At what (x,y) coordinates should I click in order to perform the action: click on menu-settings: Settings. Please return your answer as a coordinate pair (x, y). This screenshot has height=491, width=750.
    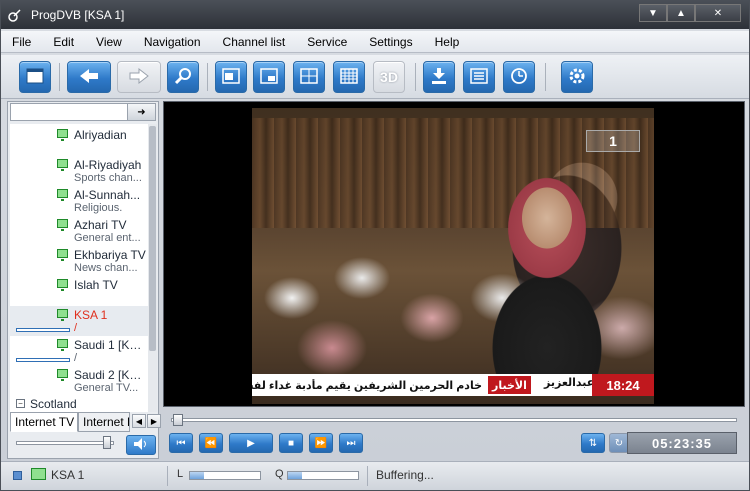
    Looking at the image, I should click on (390, 42).